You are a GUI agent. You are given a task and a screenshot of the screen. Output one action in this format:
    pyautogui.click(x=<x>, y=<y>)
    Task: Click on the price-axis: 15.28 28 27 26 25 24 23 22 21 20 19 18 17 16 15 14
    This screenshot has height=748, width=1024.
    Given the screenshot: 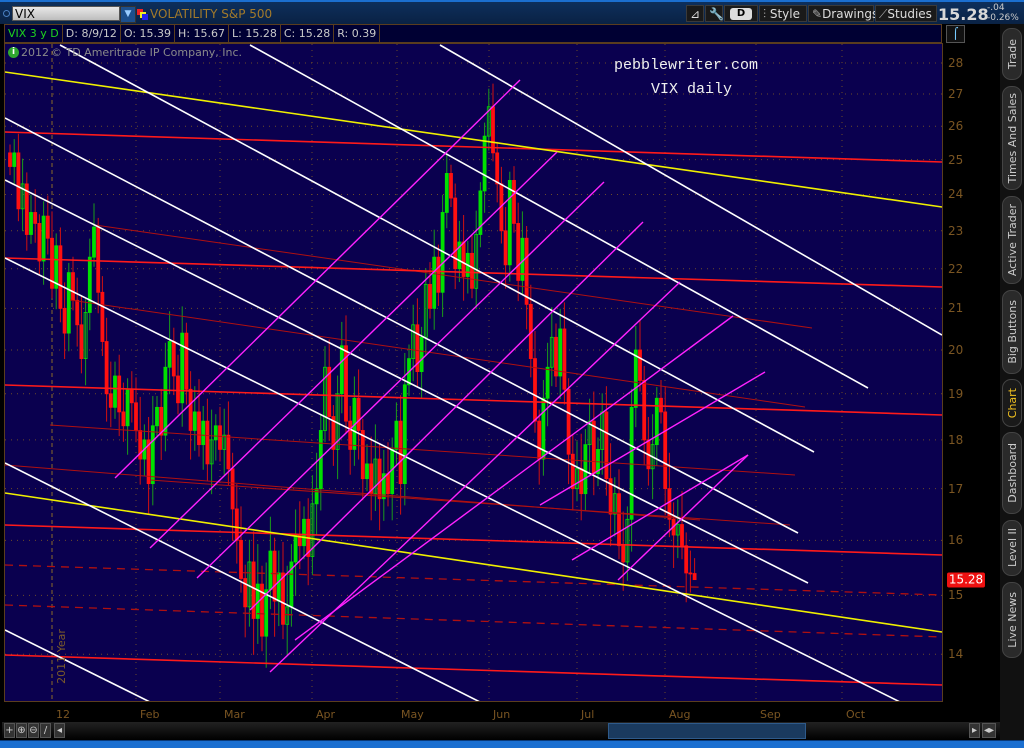 What is the action you would take?
    pyautogui.click(x=971, y=372)
    